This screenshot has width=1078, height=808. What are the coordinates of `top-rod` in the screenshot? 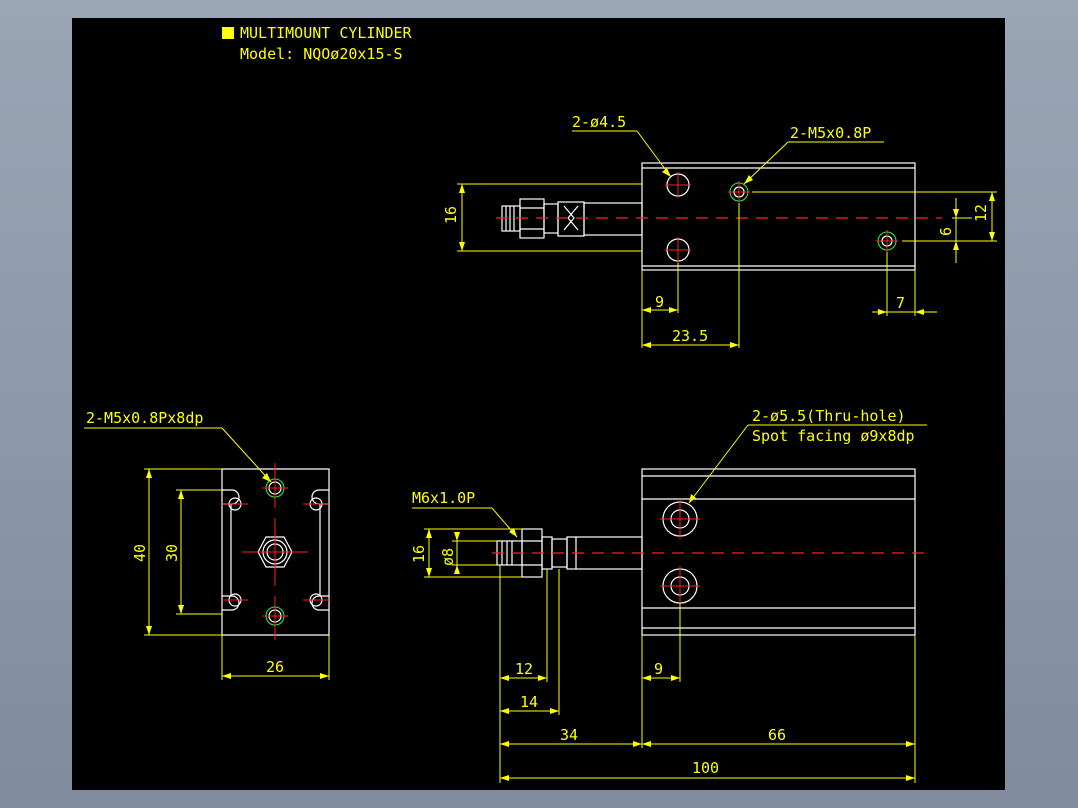 It's located at (613, 219).